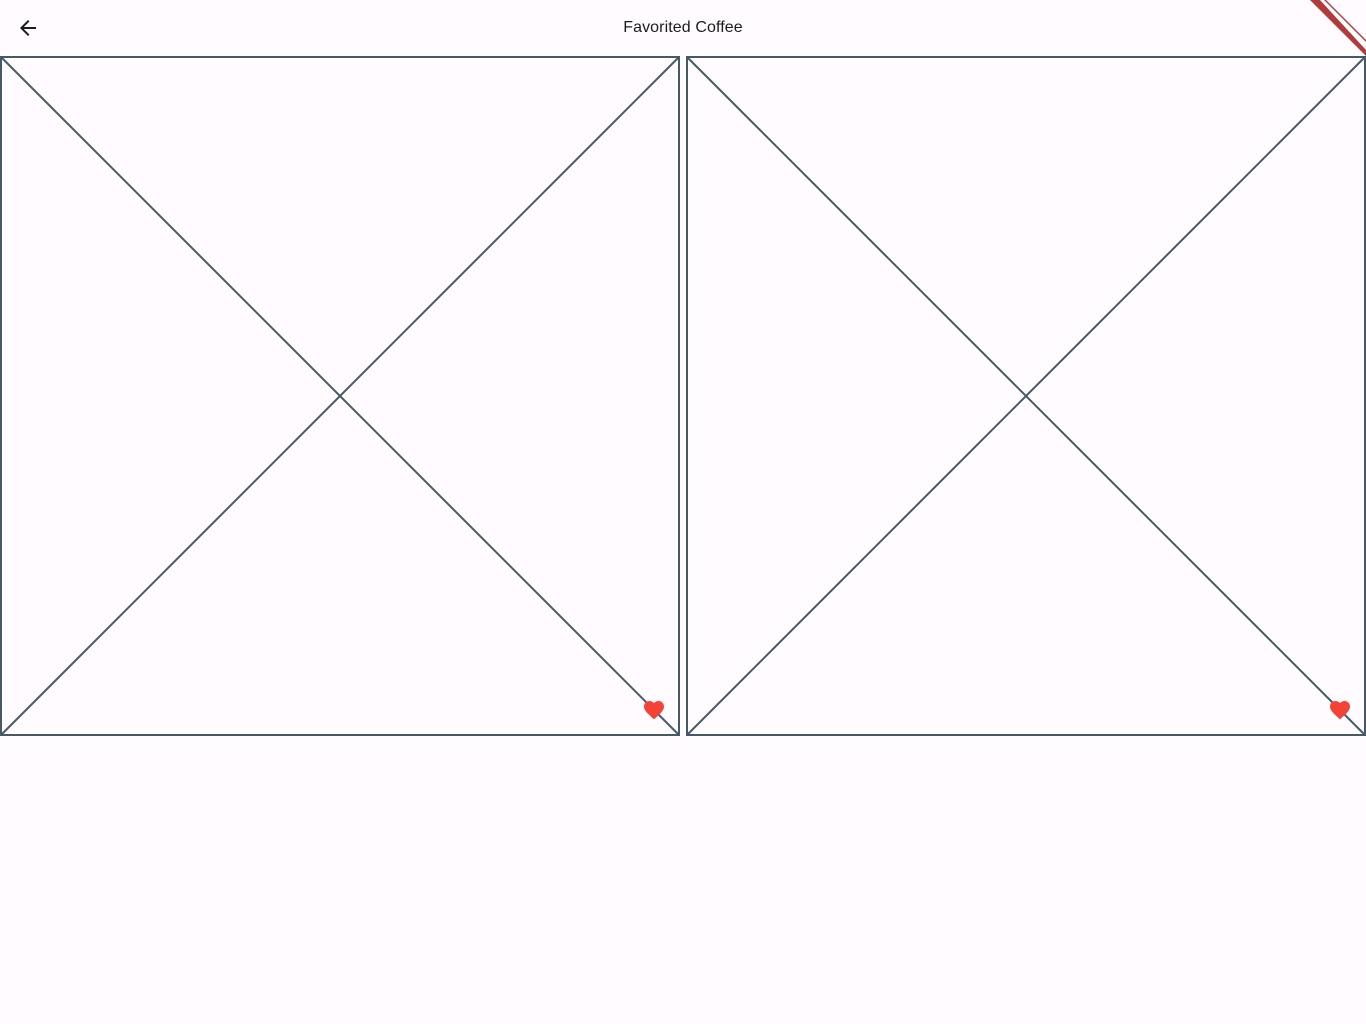 This screenshot has width=1366, height=1024. Describe the element at coordinates (1336, 28) in the screenshot. I see `debug-banner` at that location.